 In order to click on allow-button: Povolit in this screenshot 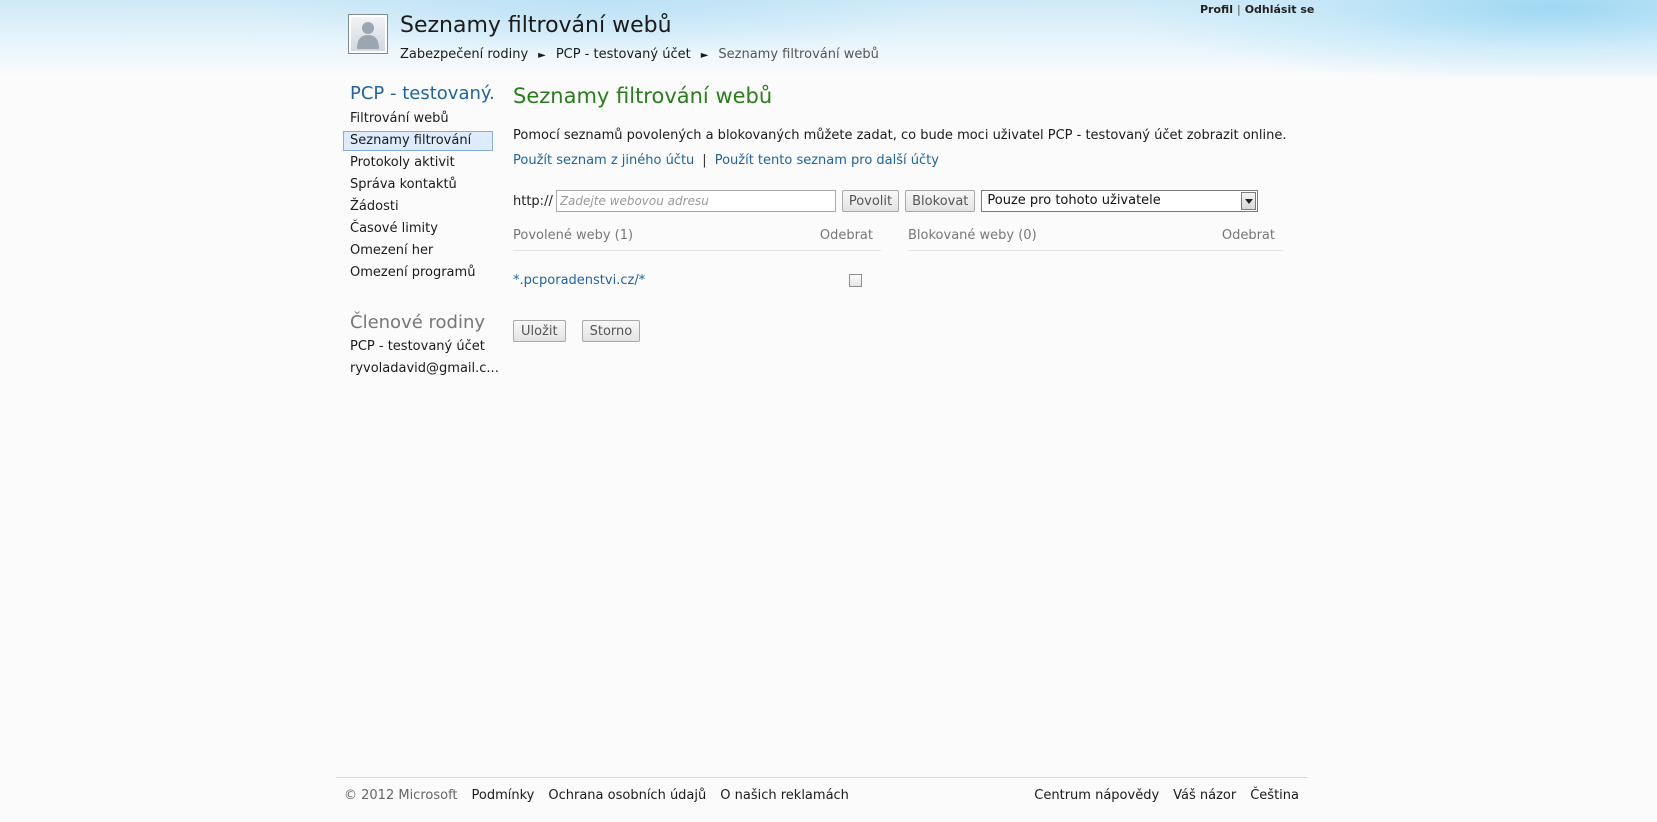, I will do `click(870, 201)`.